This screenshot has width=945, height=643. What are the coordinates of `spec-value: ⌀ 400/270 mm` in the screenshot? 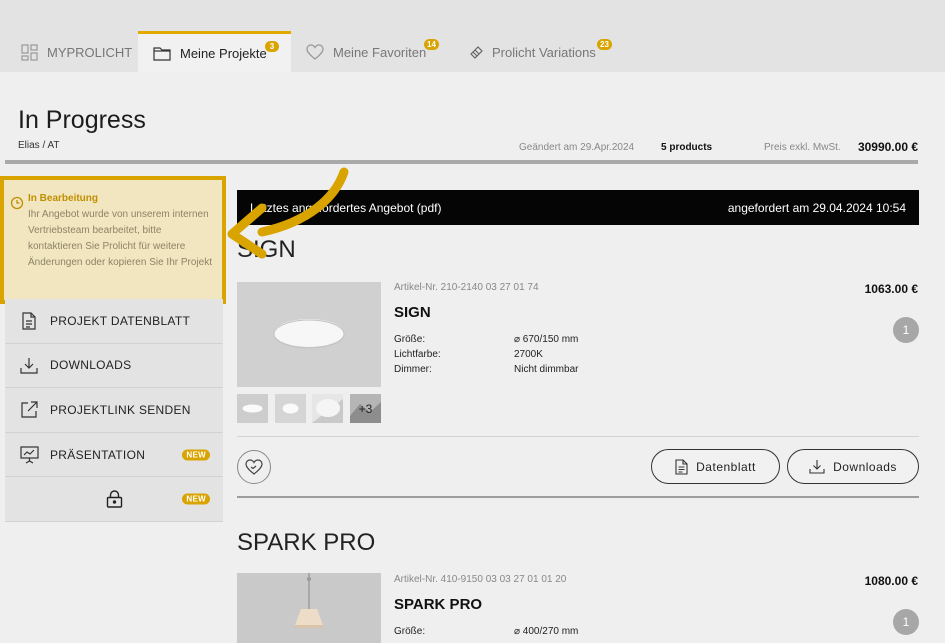 It's located at (546, 631).